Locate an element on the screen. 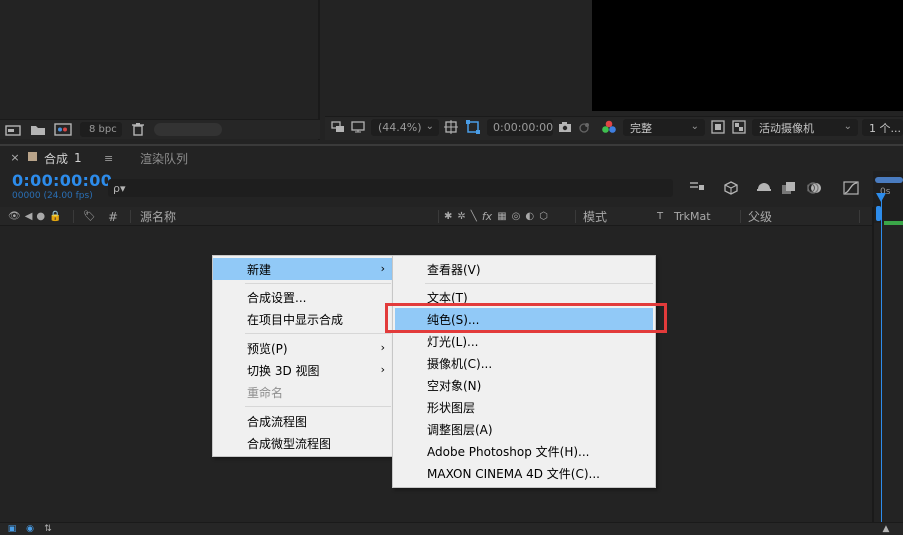 The height and width of the screenshot is (535, 903). trkmat-header: TrkMat is located at coordinates (692, 216).